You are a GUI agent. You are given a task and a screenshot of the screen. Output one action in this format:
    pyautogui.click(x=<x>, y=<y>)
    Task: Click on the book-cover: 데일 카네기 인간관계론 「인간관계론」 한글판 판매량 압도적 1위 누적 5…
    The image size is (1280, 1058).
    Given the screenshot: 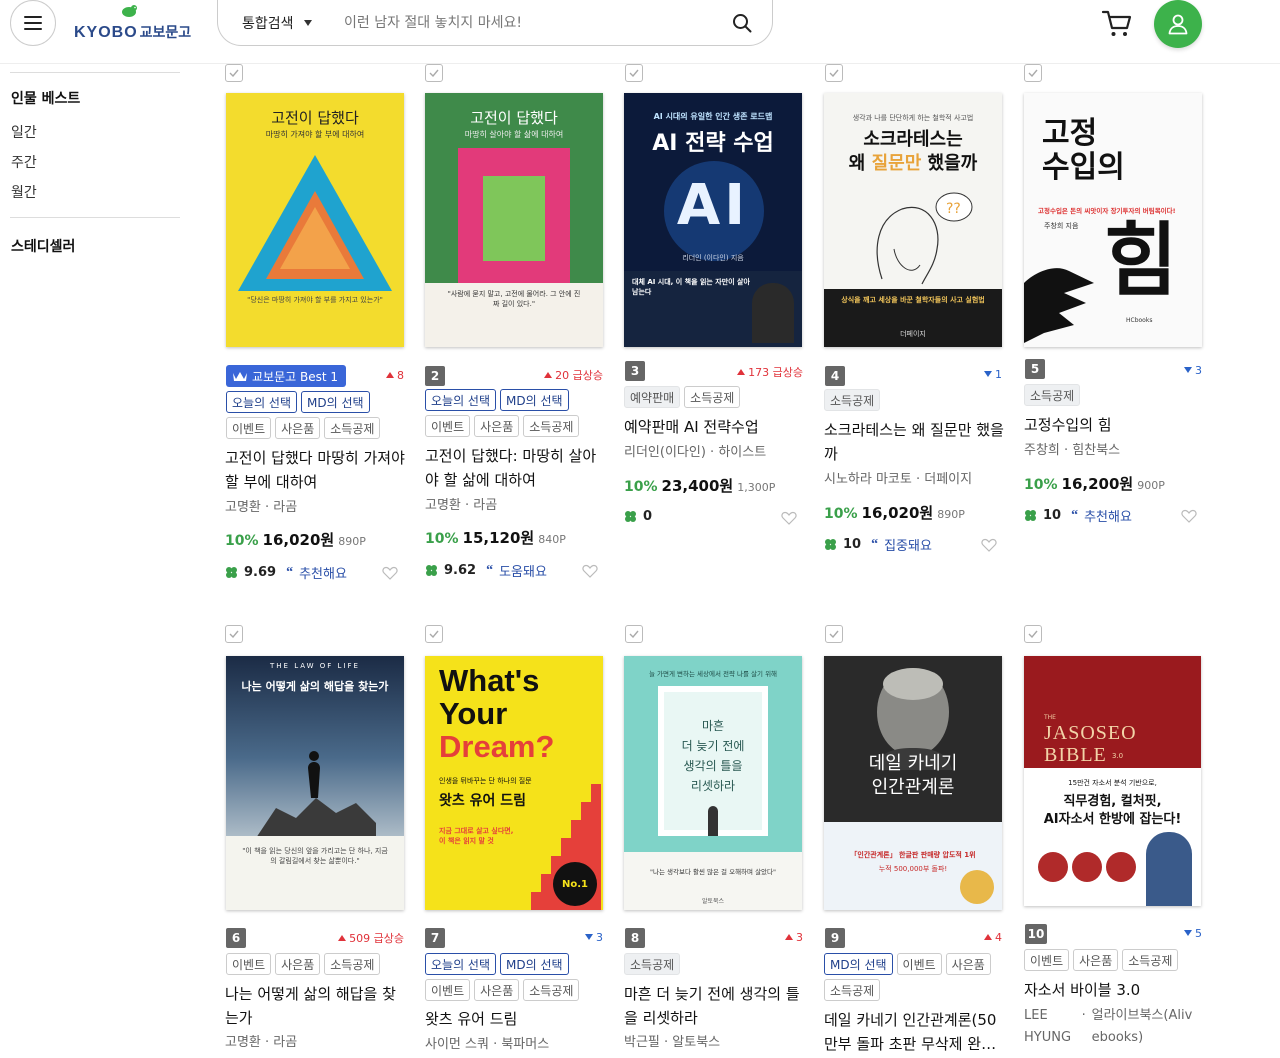 What is the action you would take?
    pyautogui.click(x=913, y=783)
    